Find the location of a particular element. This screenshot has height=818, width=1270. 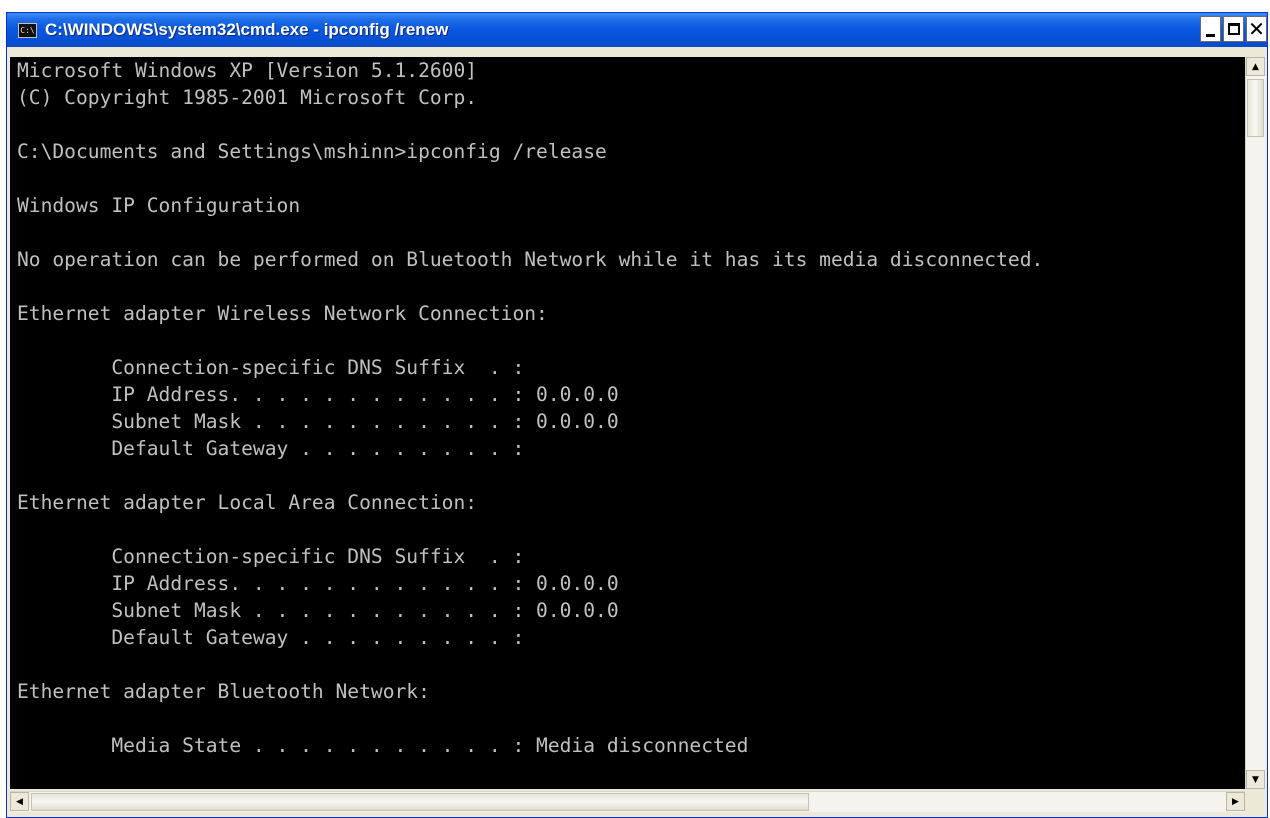

arrow-down-icon: ▼ is located at coordinates (1255, 779).